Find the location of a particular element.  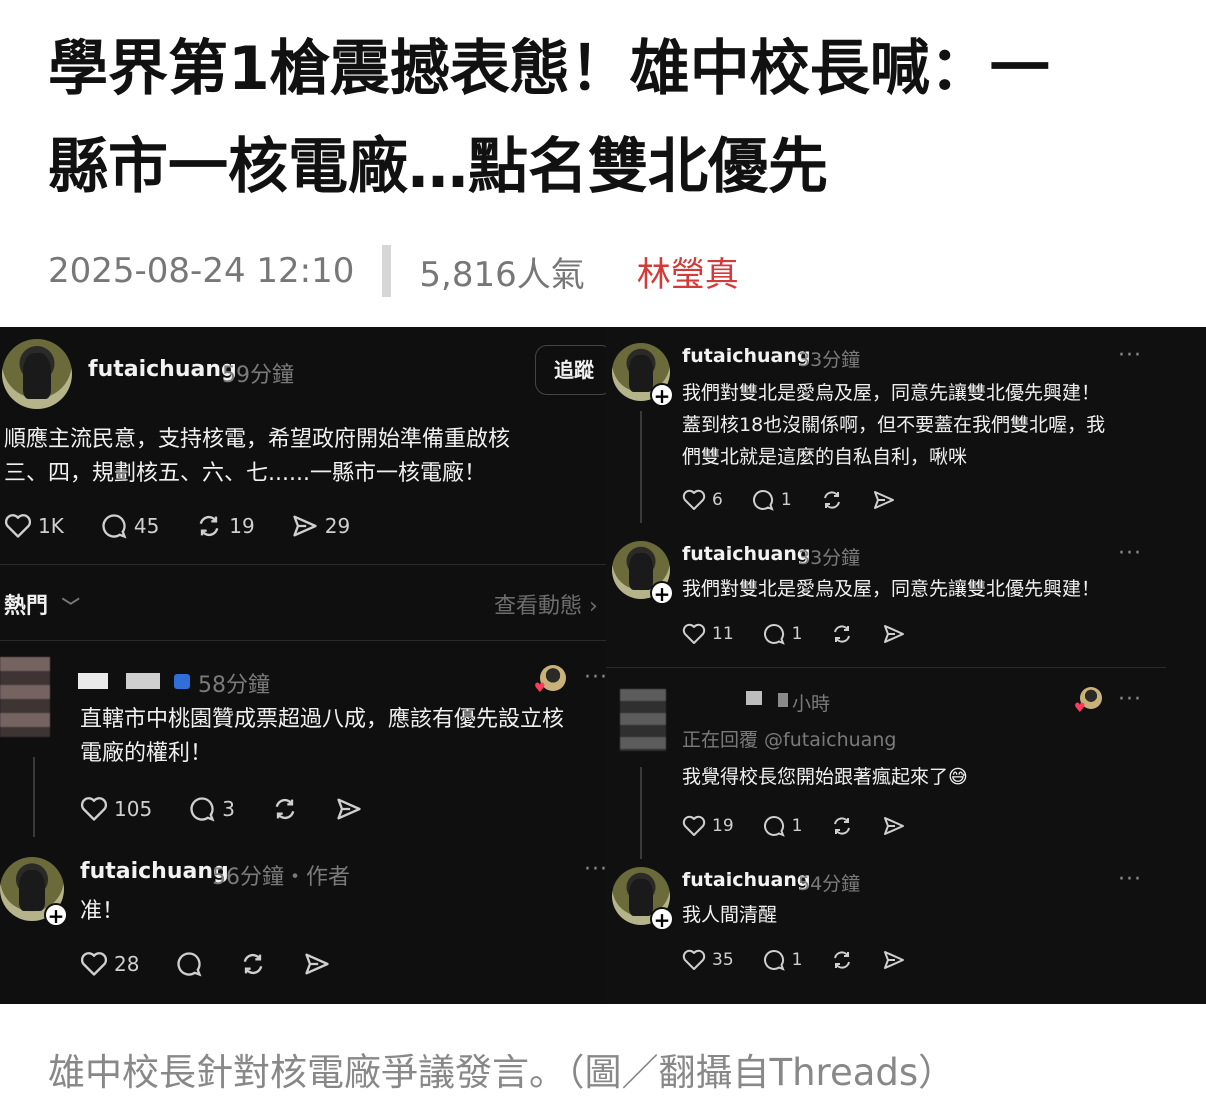

like-button: 28 is located at coordinates (109, 964).